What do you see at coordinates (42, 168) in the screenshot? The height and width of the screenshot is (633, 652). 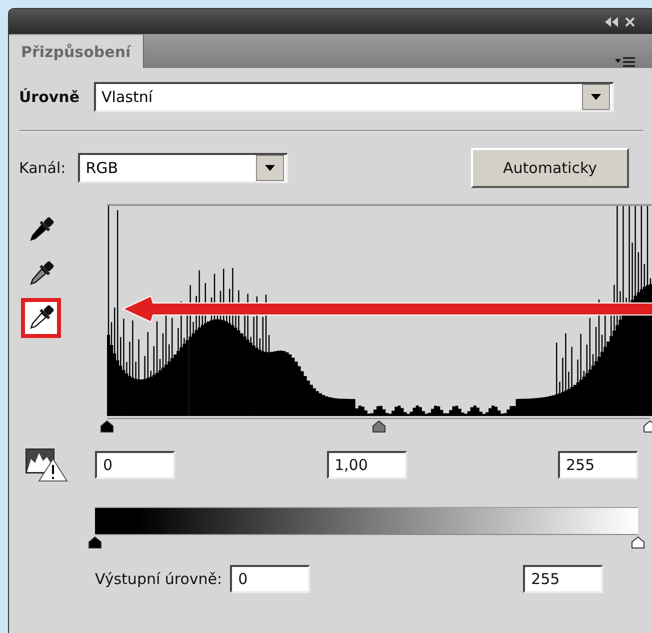 I see `channel-label: Kanál:` at bounding box center [42, 168].